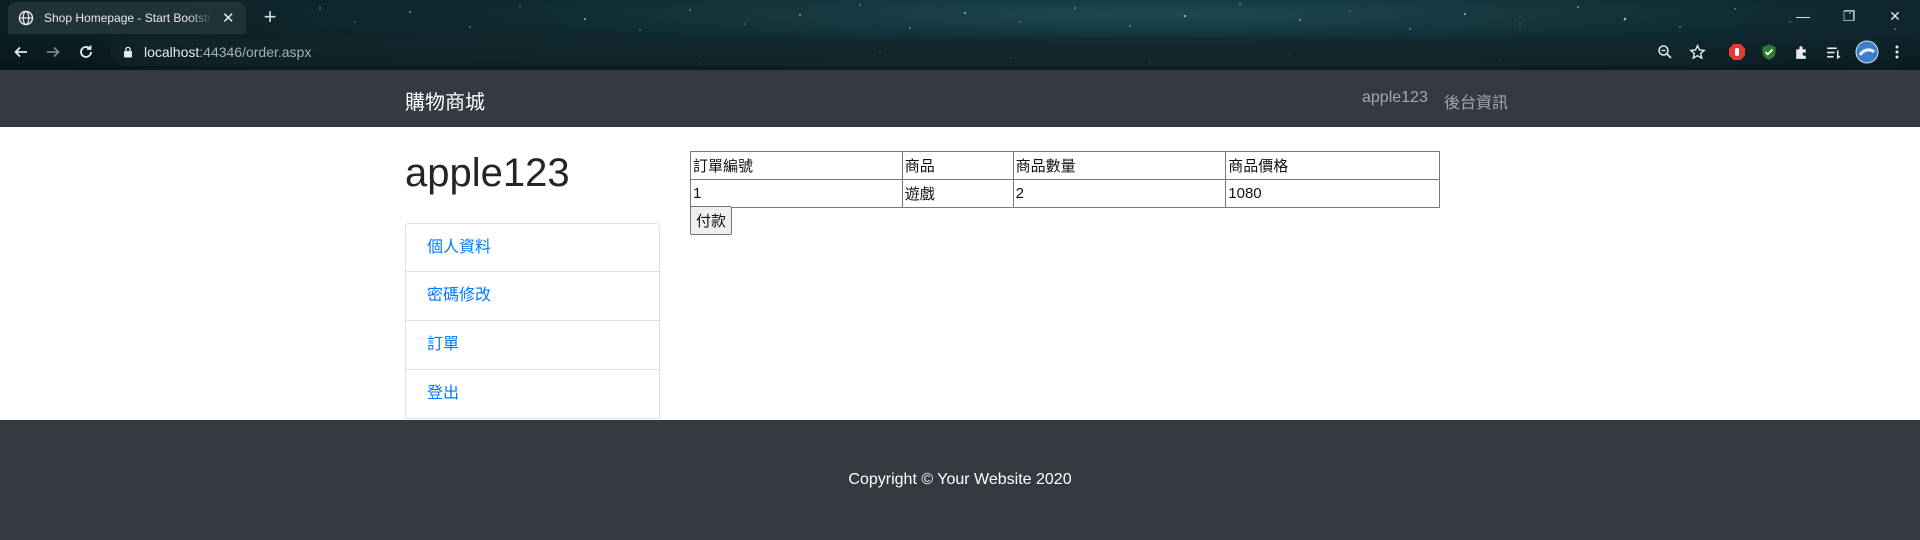  What do you see at coordinates (1332, 165) in the screenshot?
I see `column-header-price: 商品價格` at bounding box center [1332, 165].